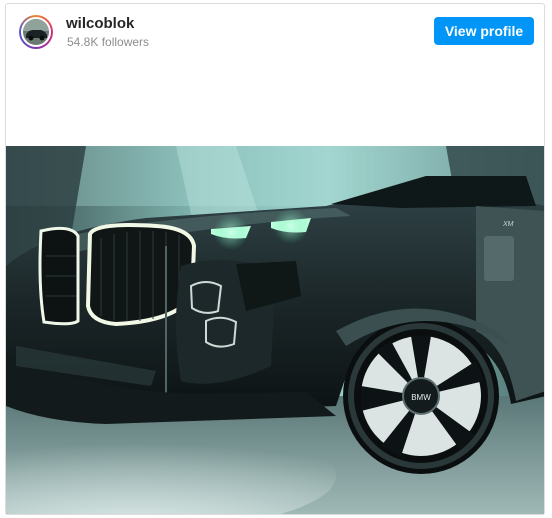 The image size is (552, 518). I want to click on follower-count: 54.8K followers, so click(108, 42).